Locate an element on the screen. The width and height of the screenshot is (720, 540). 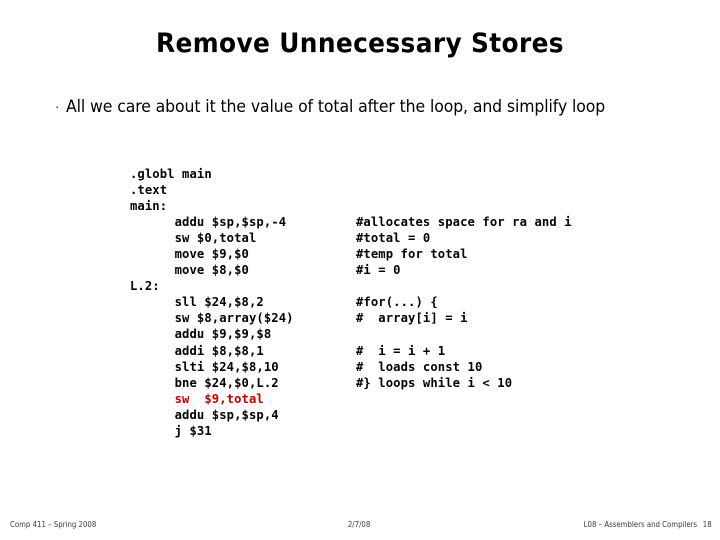
code-comment: #for(...) { is located at coordinates (397, 302).